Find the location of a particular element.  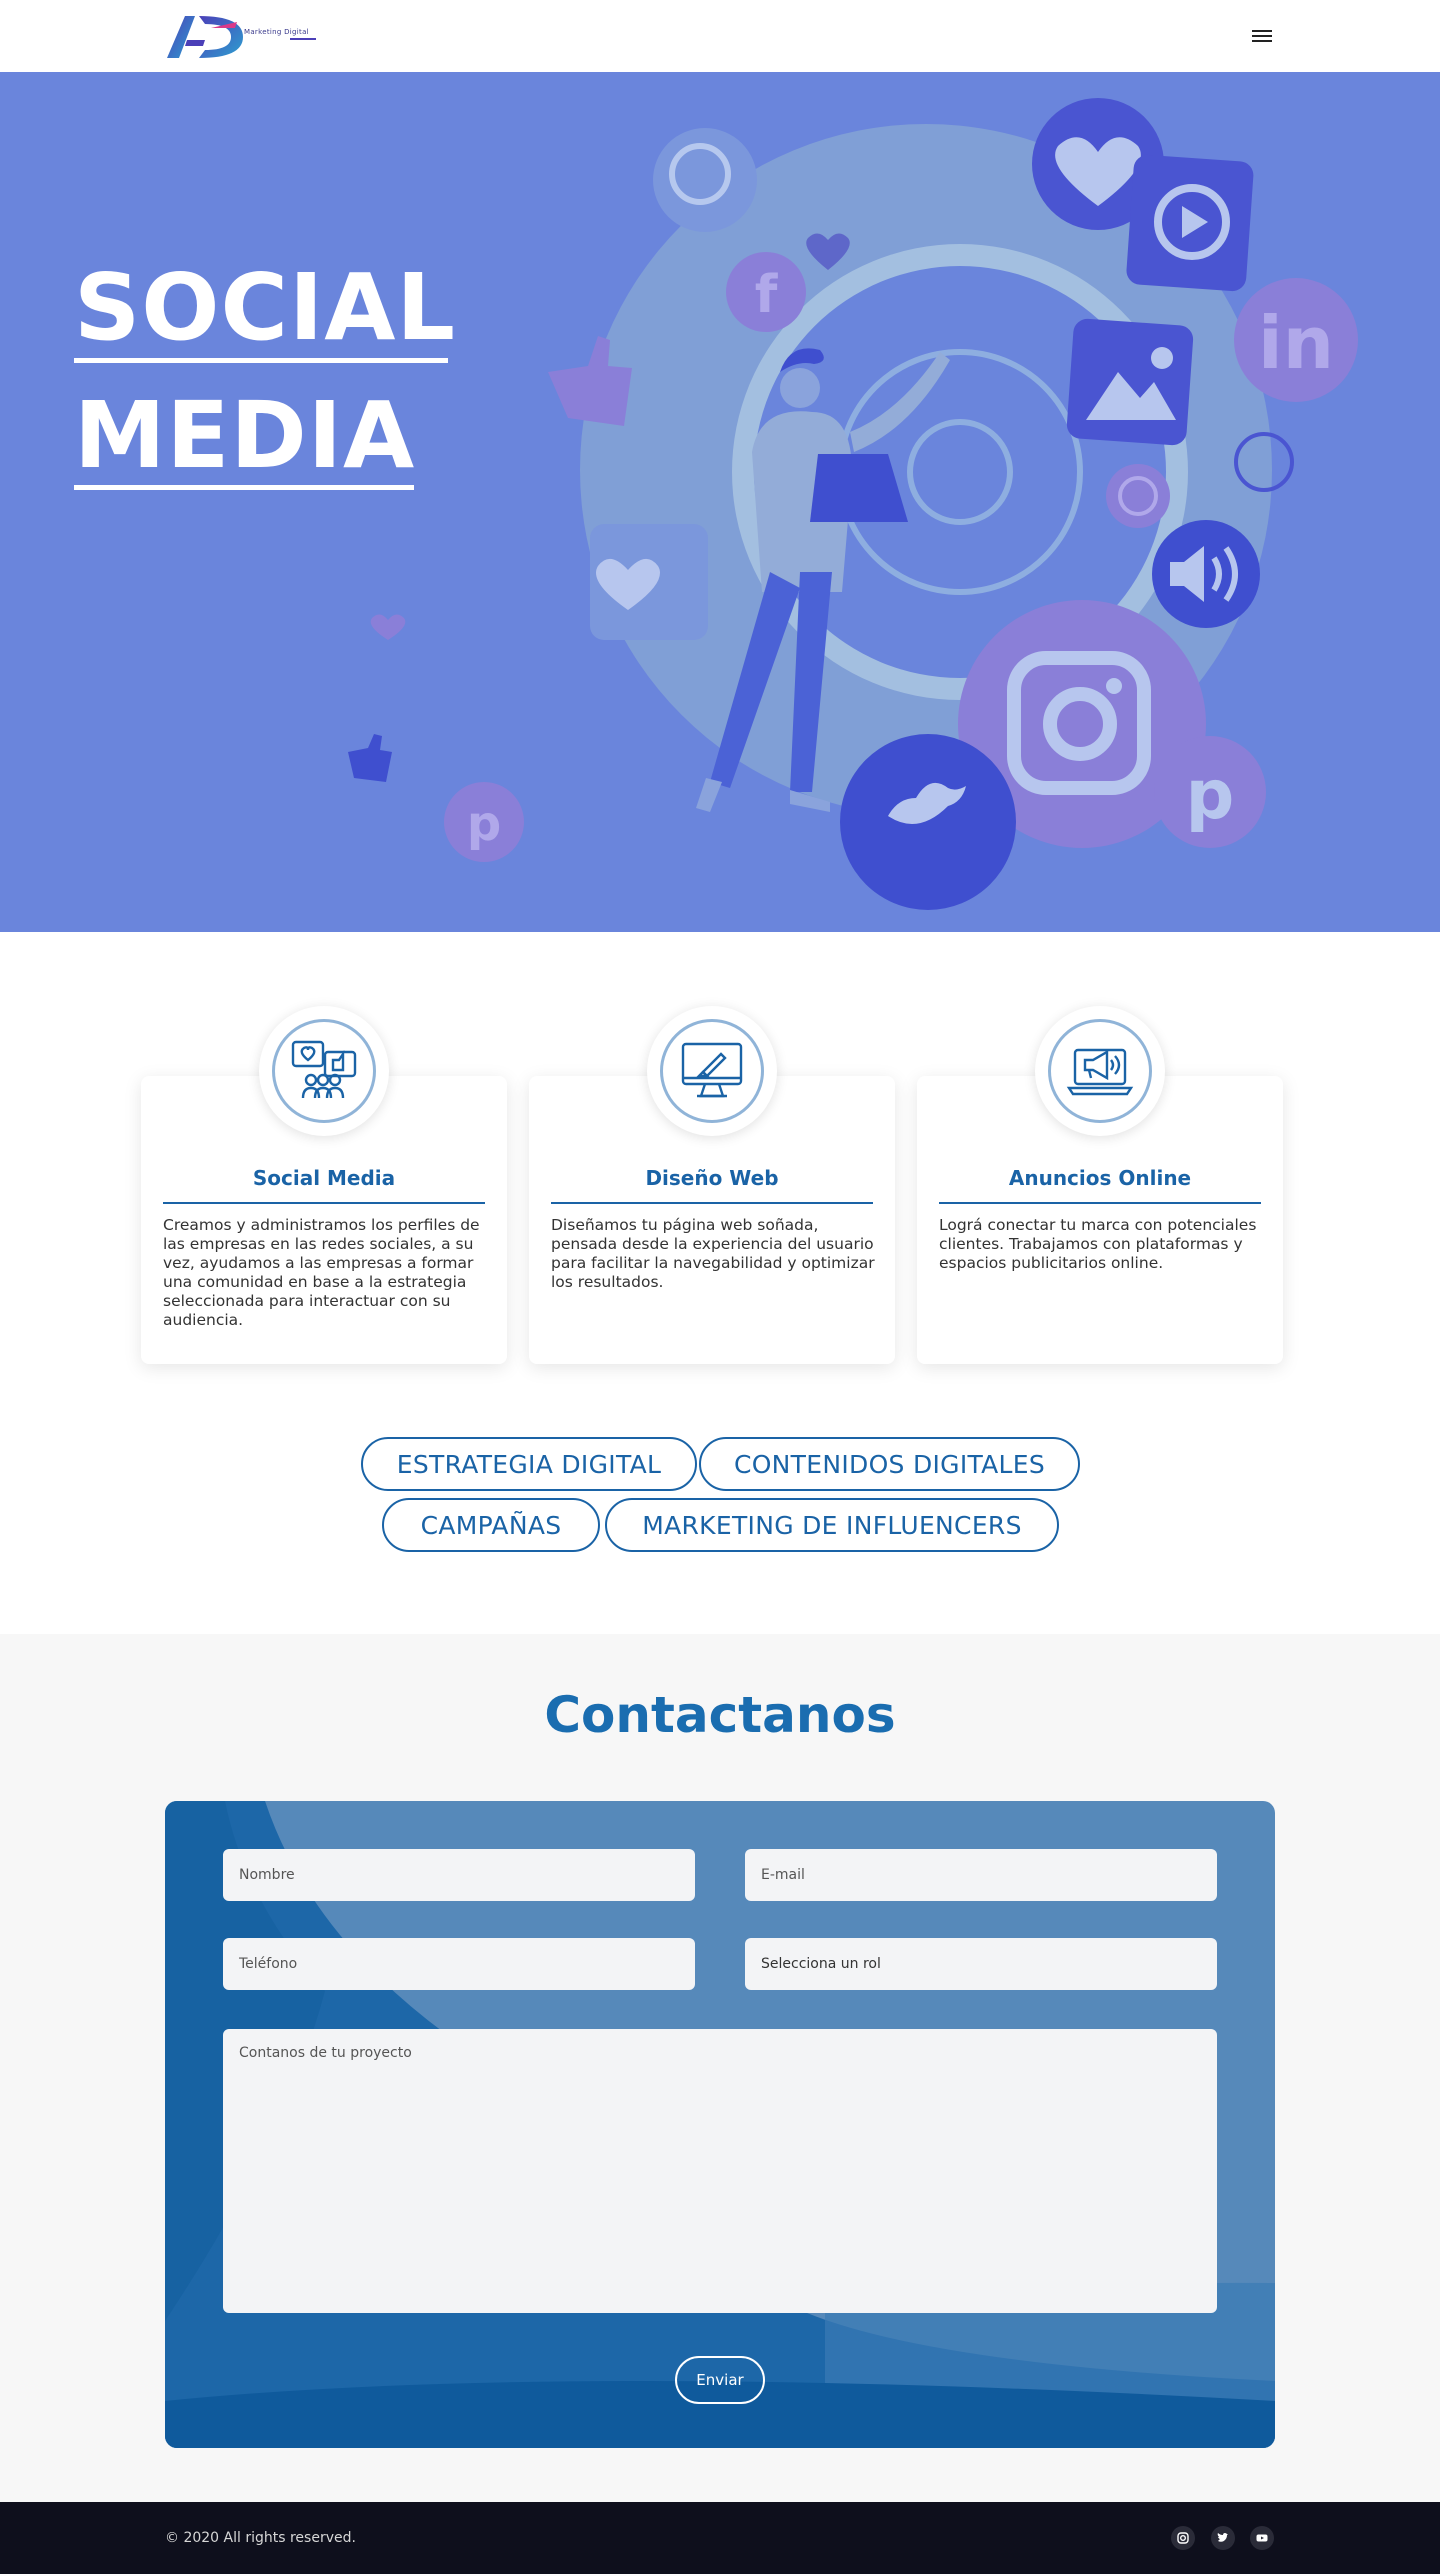

pill-marketing-influencers: MARKETING DE INFLUENCERS is located at coordinates (832, 1525).